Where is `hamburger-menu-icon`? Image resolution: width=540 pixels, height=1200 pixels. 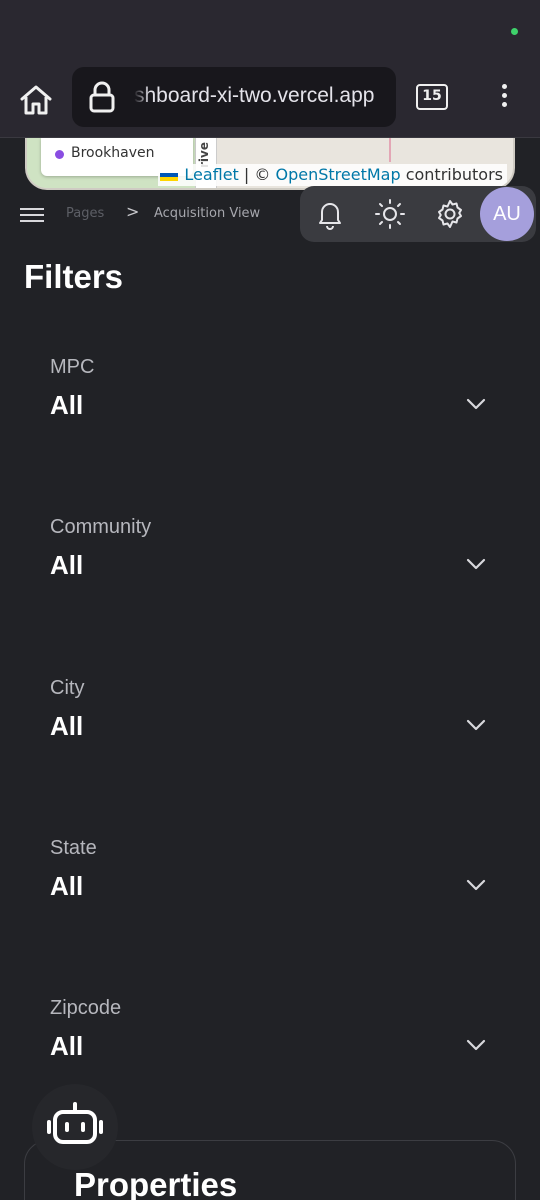 hamburger-menu-icon is located at coordinates (33, 215).